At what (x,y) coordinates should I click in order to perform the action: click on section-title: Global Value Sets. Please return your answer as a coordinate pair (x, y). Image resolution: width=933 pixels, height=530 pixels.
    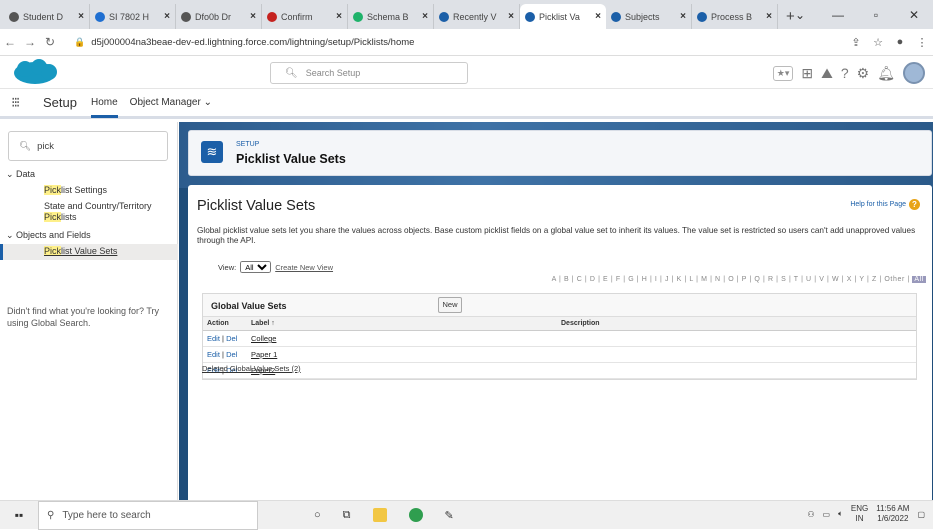
    Looking at the image, I should click on (249, 306).